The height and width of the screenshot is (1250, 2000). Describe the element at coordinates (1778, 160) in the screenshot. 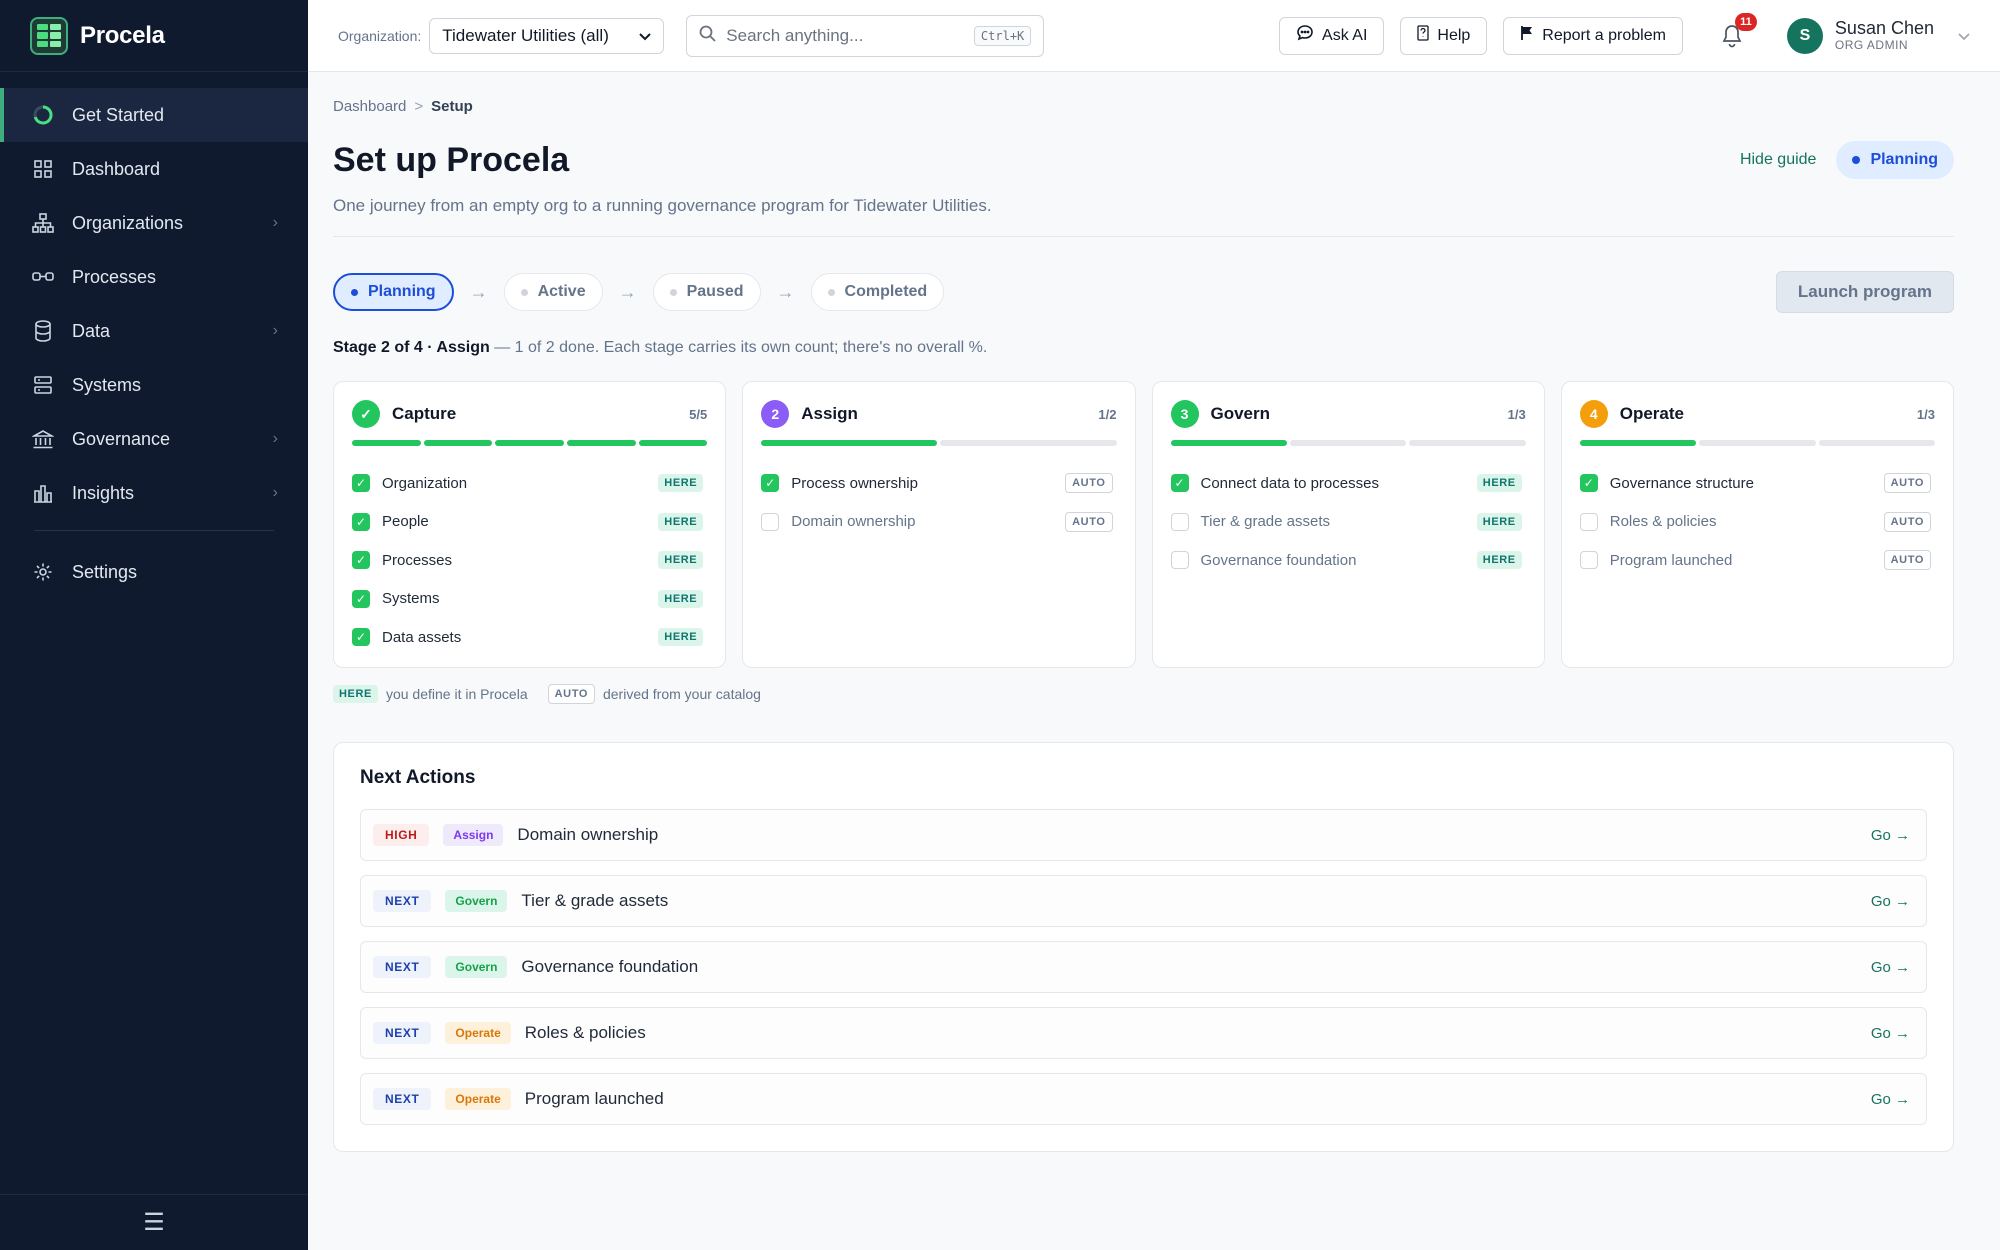

I see `hide-guide-link: Hide guide` at that location.